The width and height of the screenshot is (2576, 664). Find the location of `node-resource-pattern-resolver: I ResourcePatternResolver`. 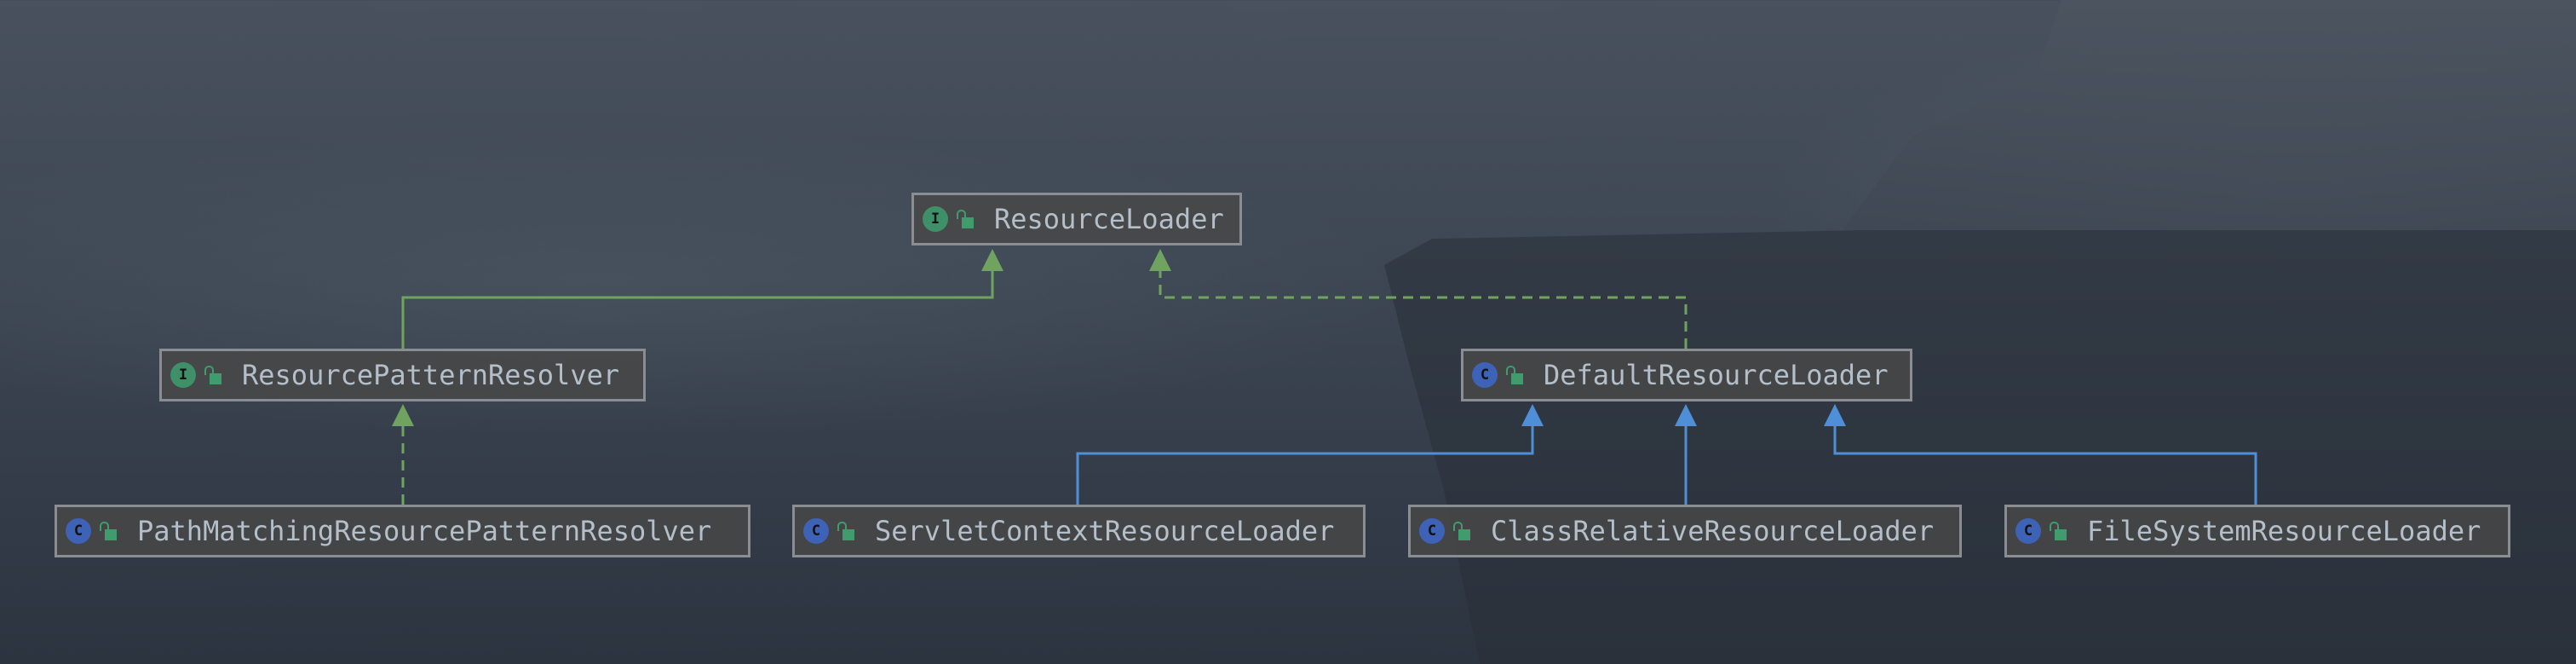

node-resource-pattern-resolver: I ResourcePatternResolver is located at coordinates (403, 375).